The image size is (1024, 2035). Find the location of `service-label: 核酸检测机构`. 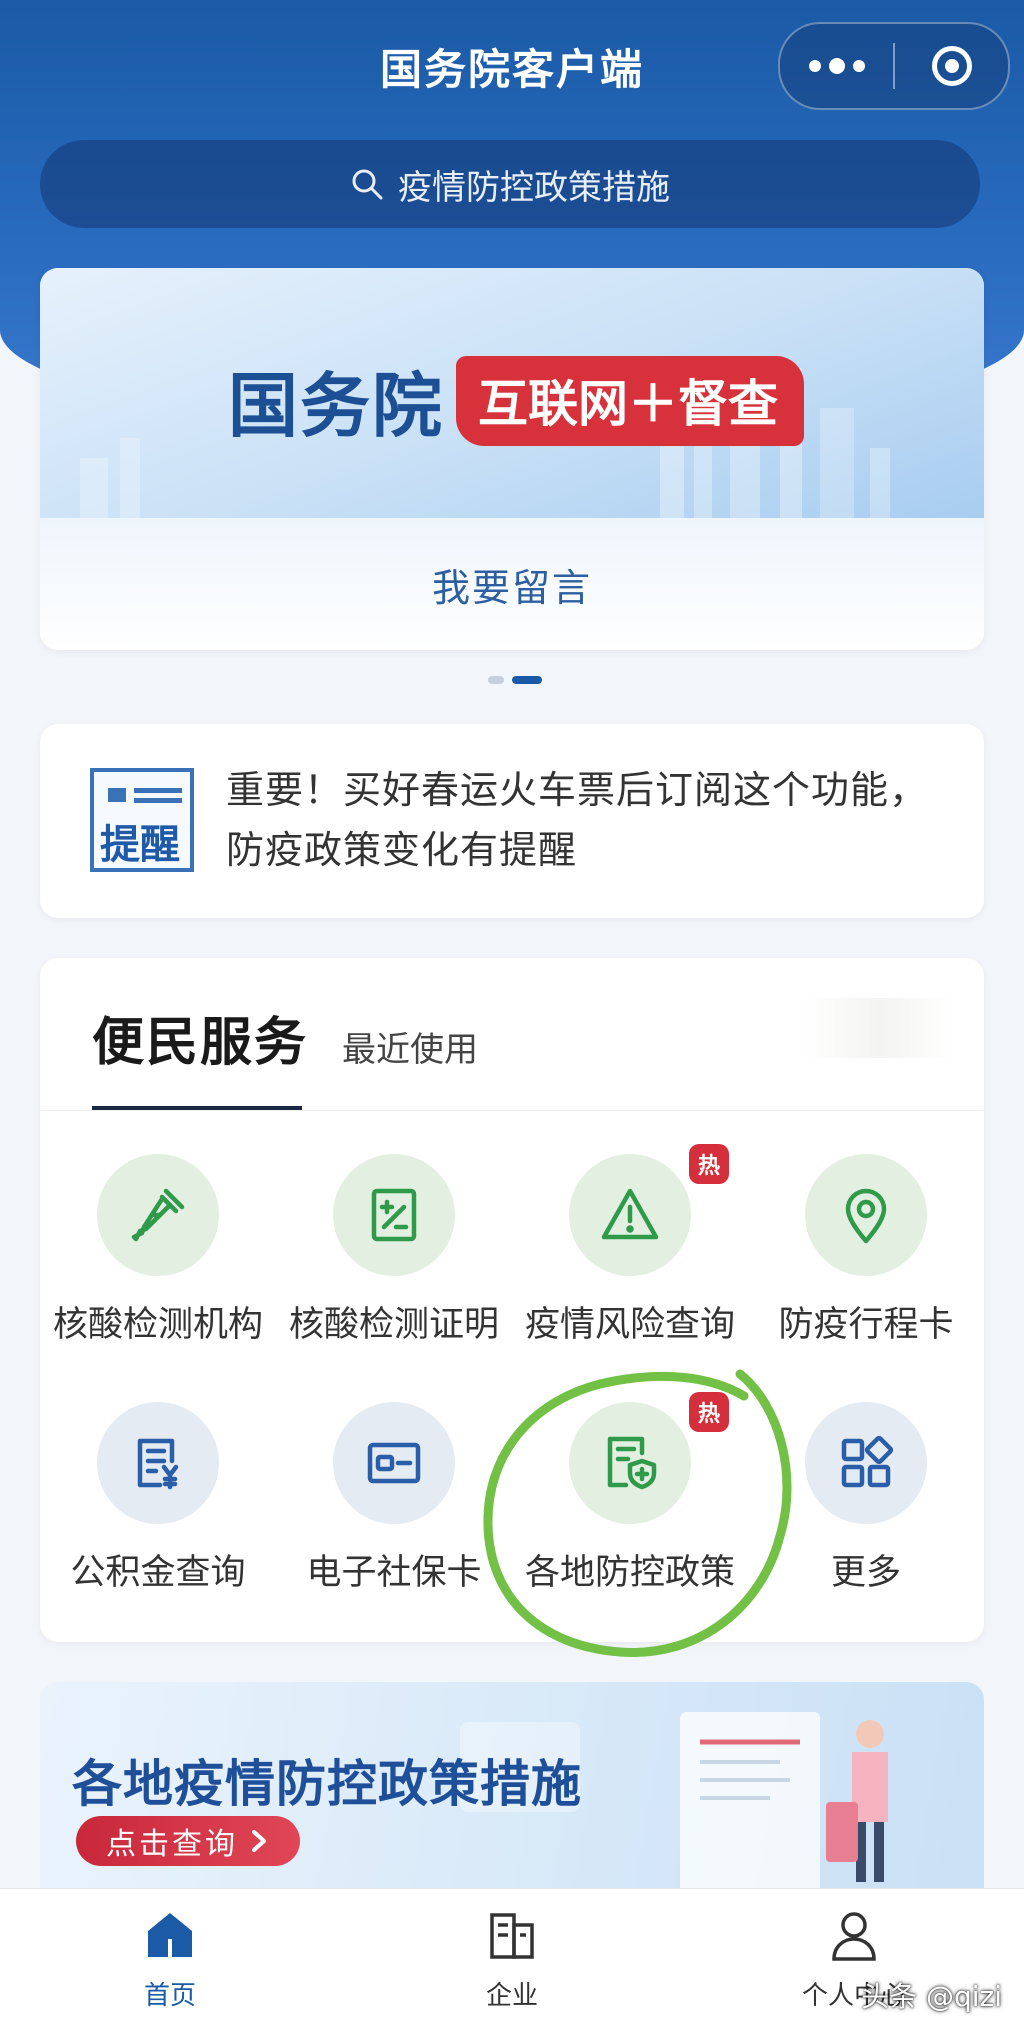

service-label: 核酸检测机构 is located at coordinates (157, 1325).